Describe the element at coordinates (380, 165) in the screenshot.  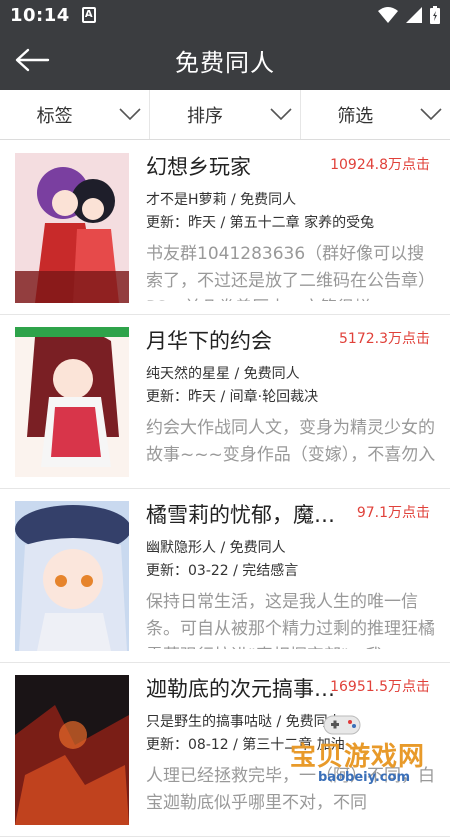
I see `click-count: 10924.8万点击` at that location.